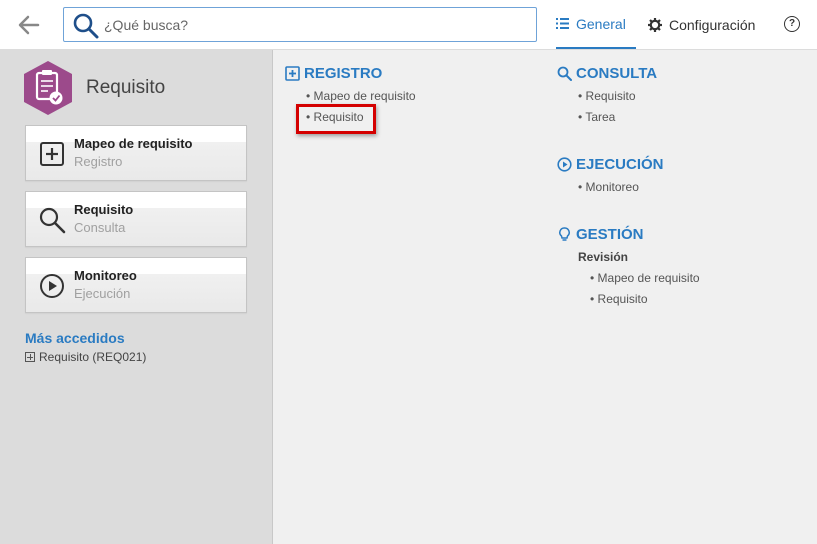 This screenshot has width=817, height=544. Describe the element at coordinates (336, 119) in the screenshot. I see `highlight-box` at that location.